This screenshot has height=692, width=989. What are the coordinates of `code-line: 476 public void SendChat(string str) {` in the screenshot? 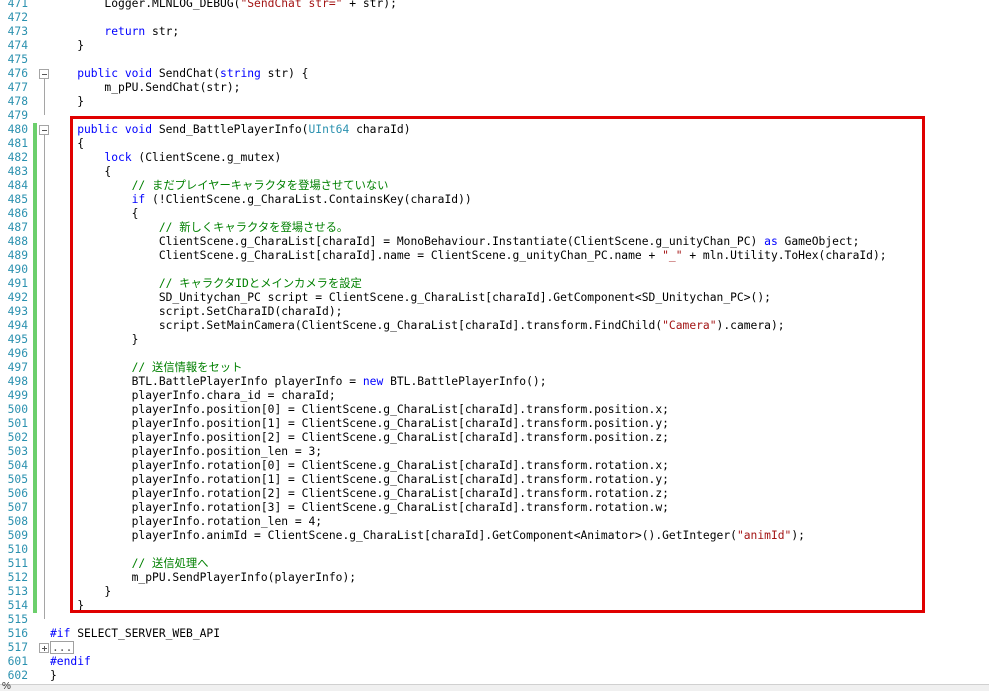 It's located at (494, 74).